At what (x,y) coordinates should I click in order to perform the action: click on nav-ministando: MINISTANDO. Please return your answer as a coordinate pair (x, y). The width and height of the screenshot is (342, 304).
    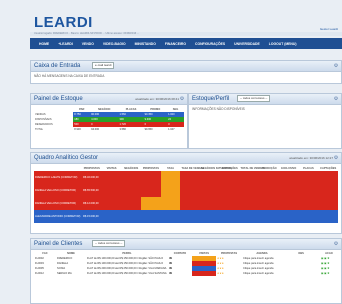
    Looking at the image, I should click on (145, 44).